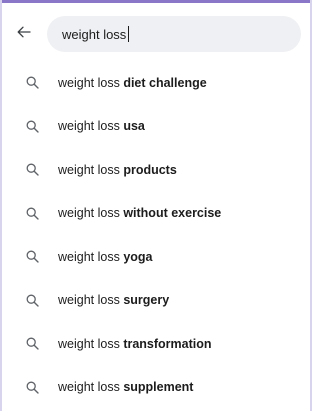  I want to click on suggestion-label: weight loss surgery, so click(113, 300).